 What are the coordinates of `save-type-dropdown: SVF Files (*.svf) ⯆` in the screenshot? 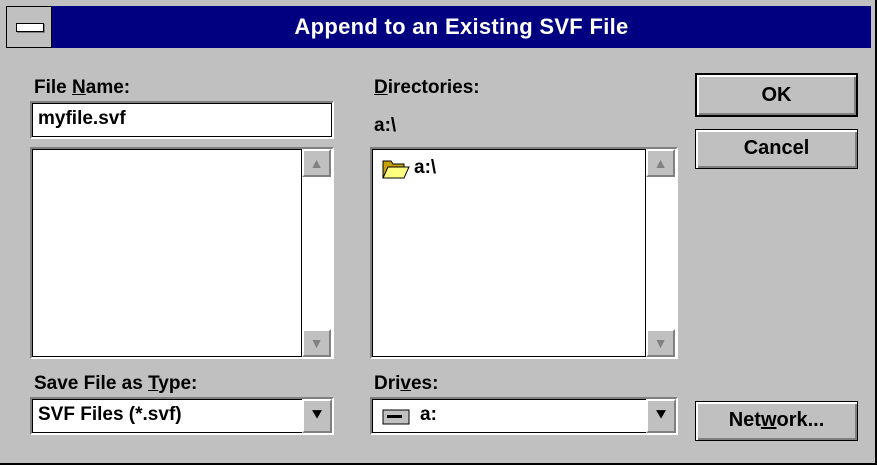 It's located at (182, 416).